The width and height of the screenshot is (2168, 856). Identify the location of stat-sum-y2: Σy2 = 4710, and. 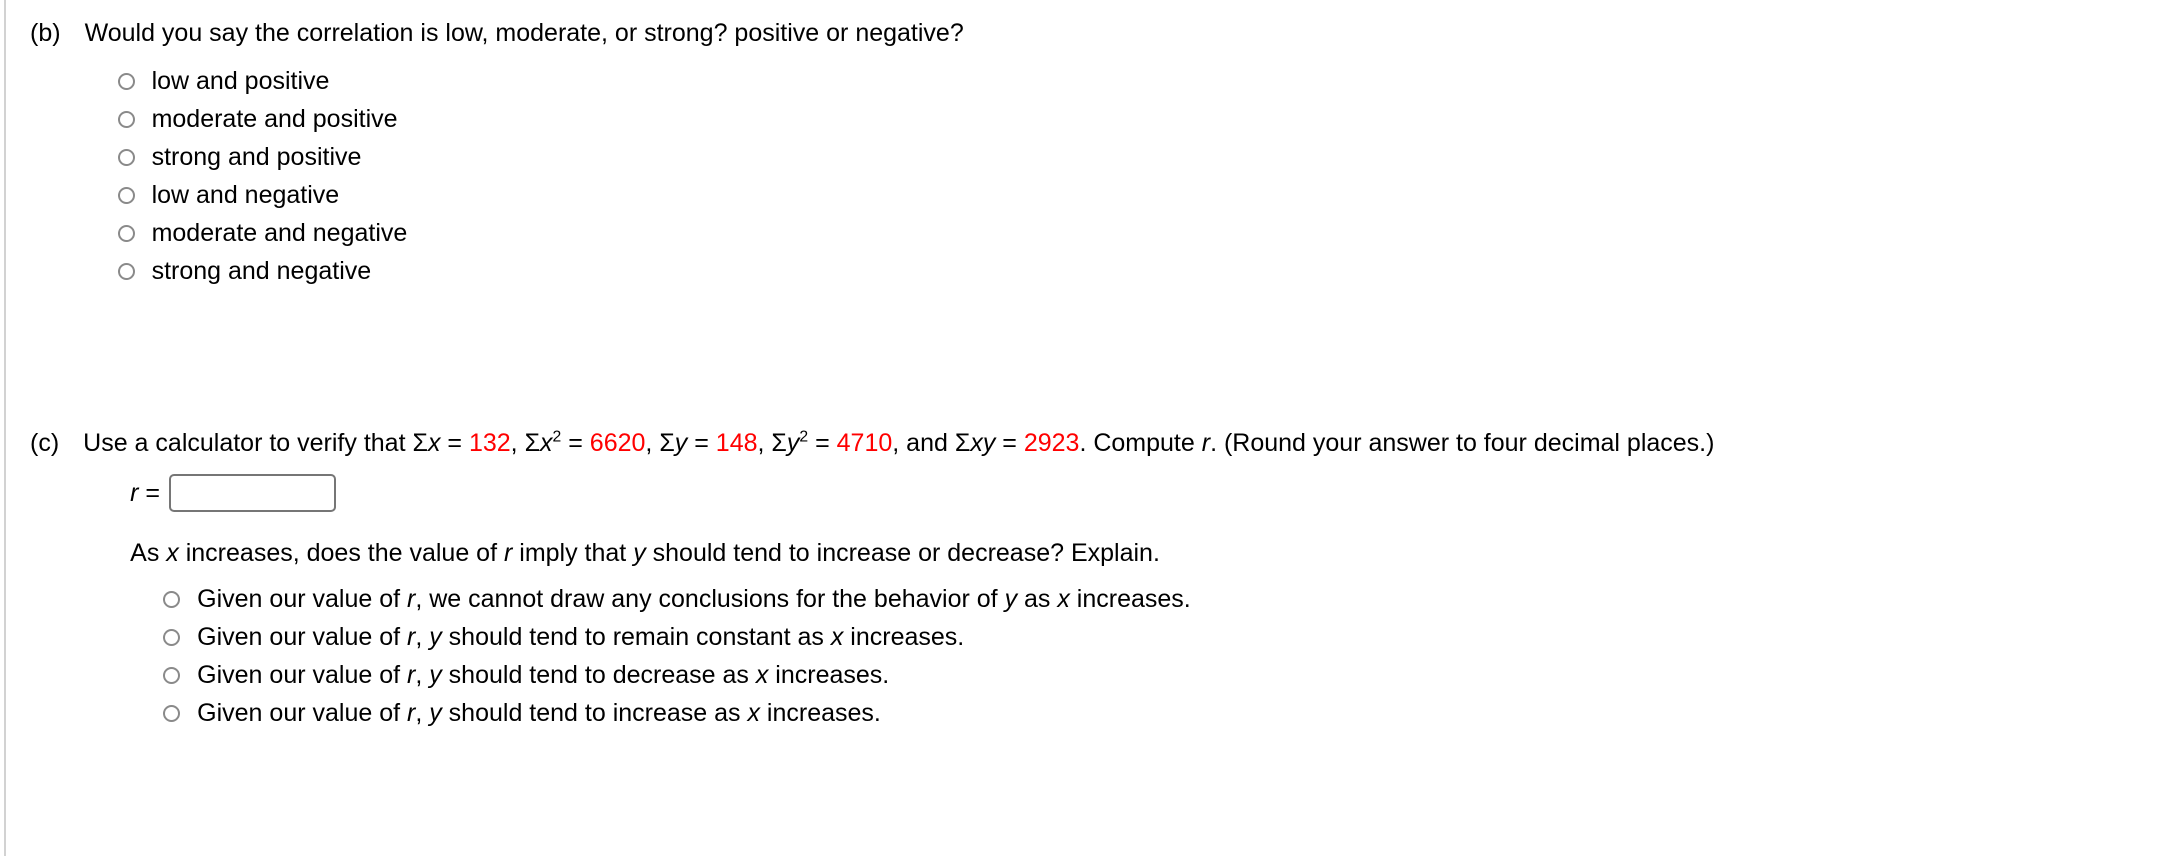
(862, 443).